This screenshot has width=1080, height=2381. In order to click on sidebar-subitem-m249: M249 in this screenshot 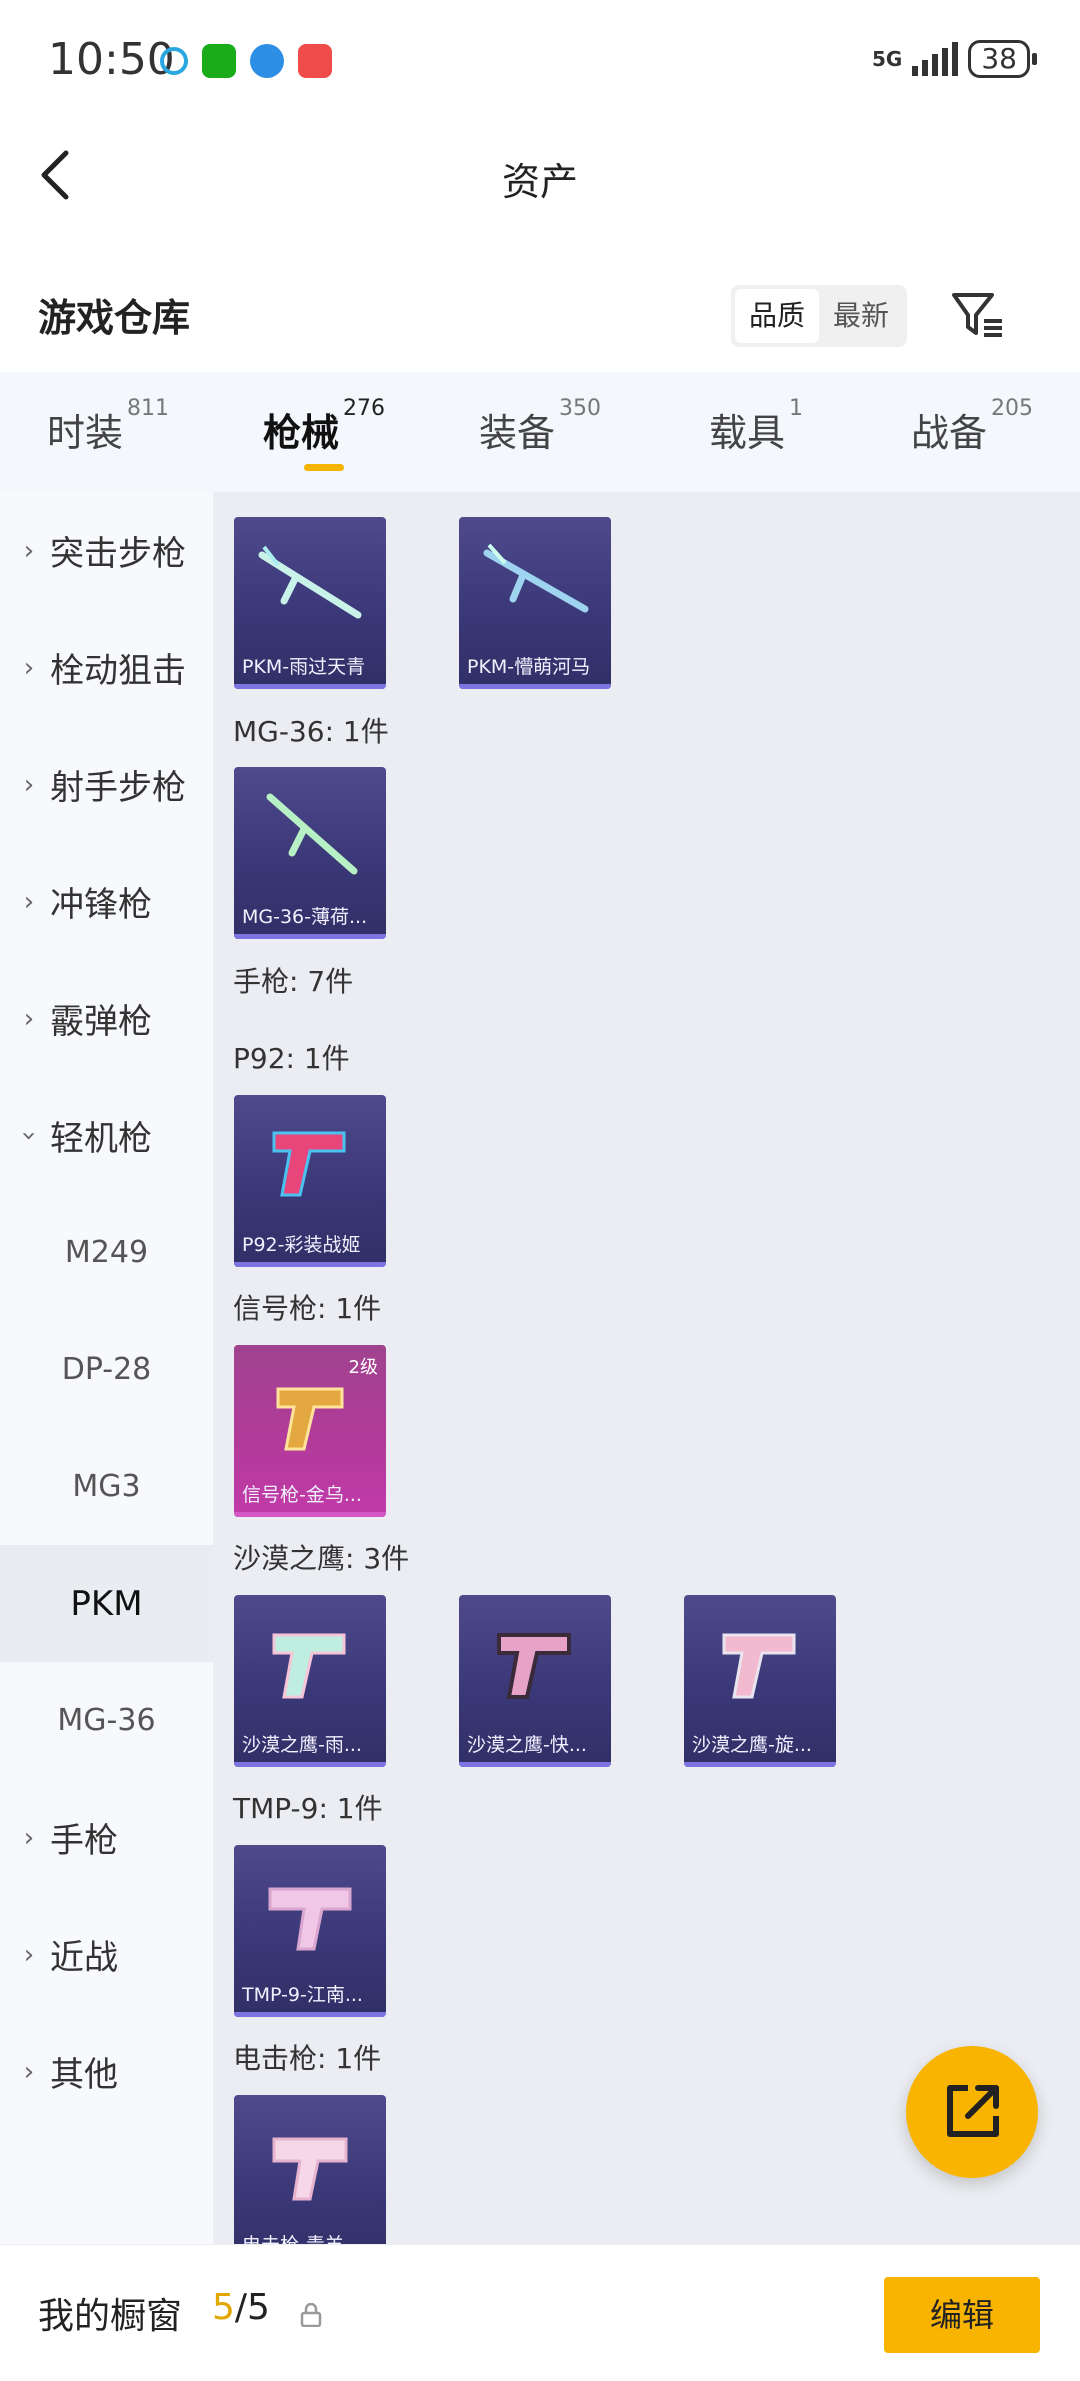, I will do `click(106, 1252)`.